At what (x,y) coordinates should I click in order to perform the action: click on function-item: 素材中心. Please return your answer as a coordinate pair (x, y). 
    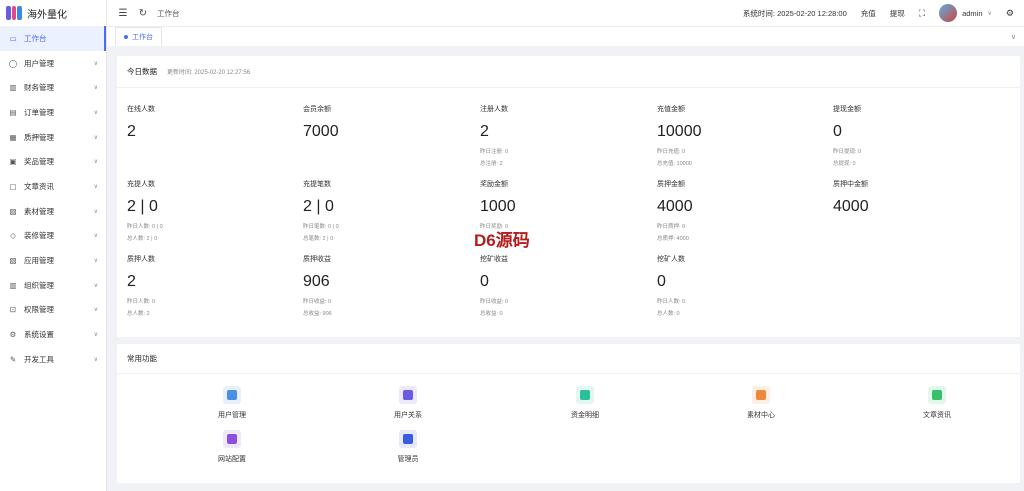
    Looking at the image, I should click on (761, 403).